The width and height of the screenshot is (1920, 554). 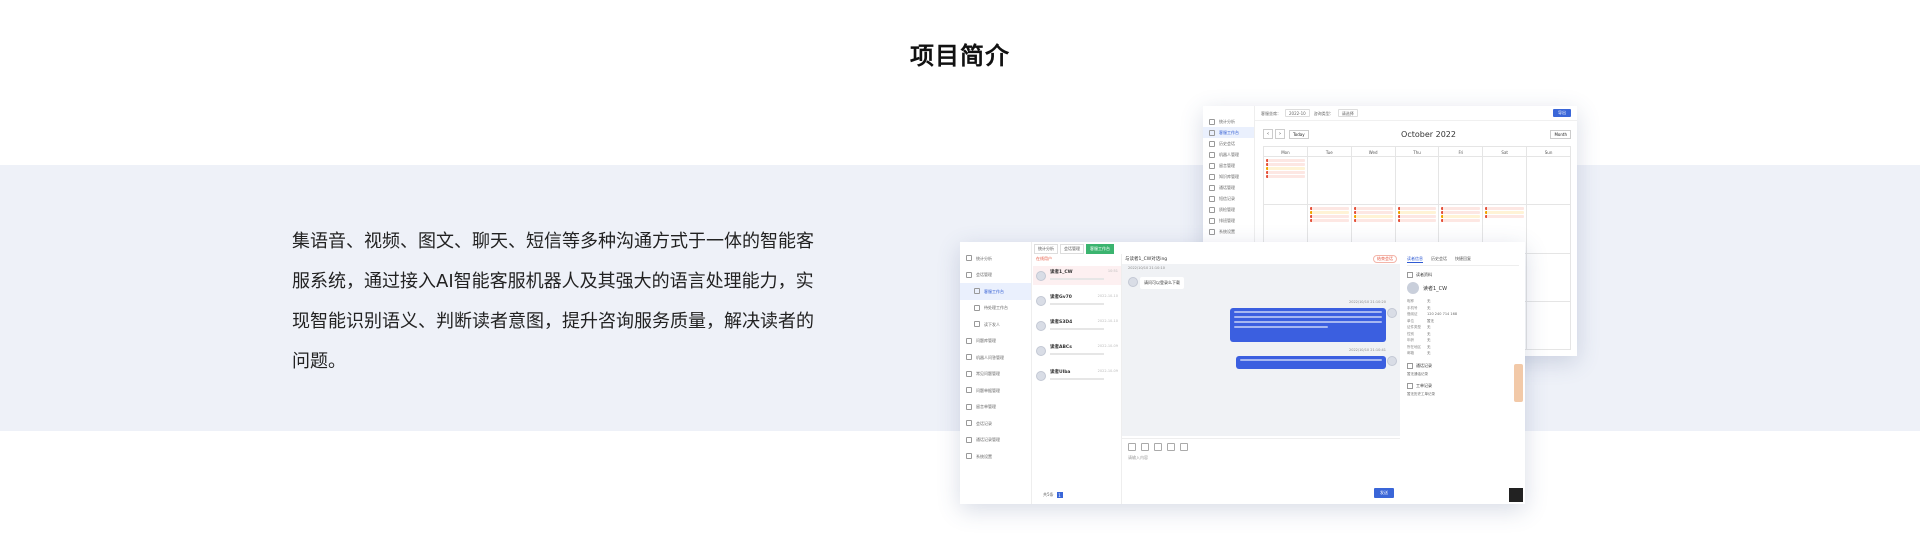 I want to click on month-select: 2022-10, so click(x=1297, y=113).